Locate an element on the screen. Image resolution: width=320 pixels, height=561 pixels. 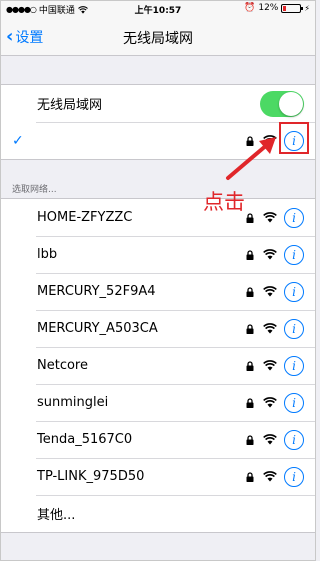
network-row: HOME-ZFYZZC i is located at coordinates (158, 217).